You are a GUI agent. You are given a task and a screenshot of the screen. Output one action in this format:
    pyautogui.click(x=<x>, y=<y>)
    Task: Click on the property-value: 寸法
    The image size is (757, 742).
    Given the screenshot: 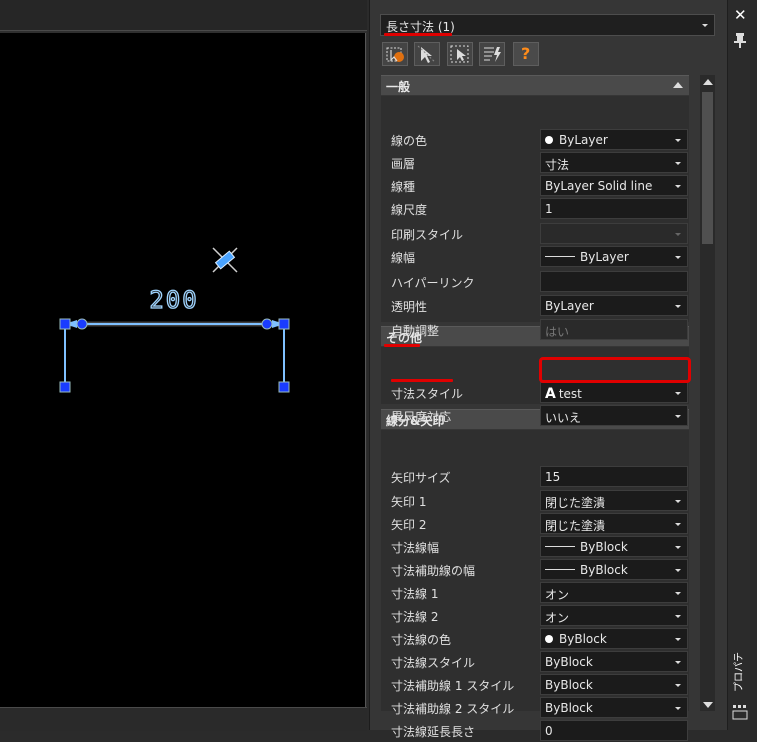 What is the action you would take?
    pyautogui.click(x=557, y=165)
    